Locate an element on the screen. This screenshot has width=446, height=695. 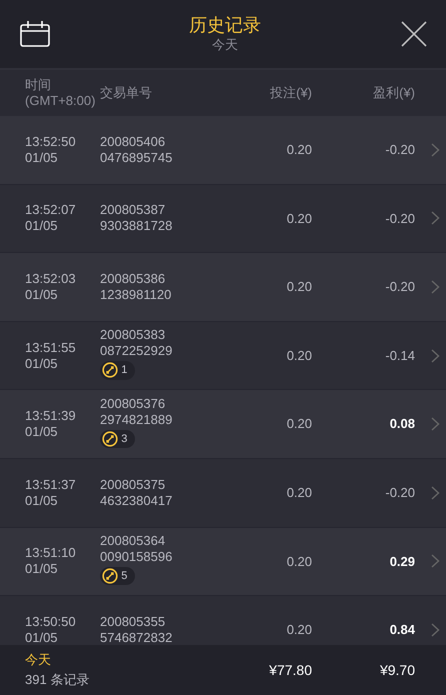
order-number: 200805364 0090158596 is located at coordinates (137, 548).